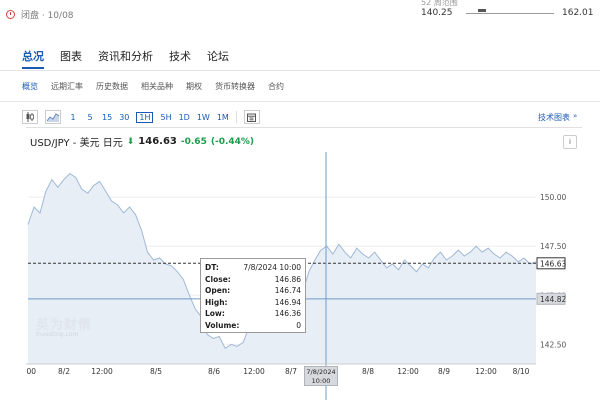  Describe the element at coordinates (214, 371) in the screenshot. I see `x-tick-label: 8/6` at that location.